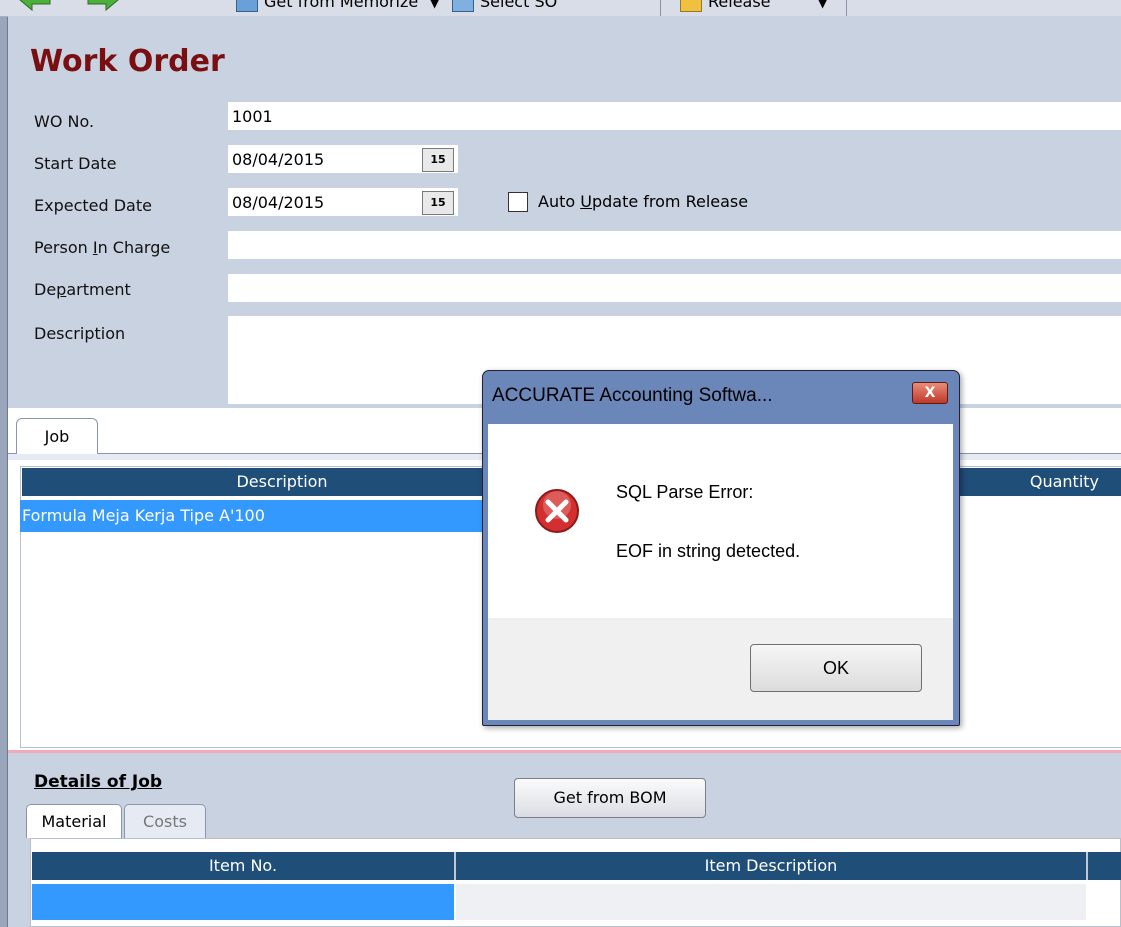 The width and height of the screenshot is (1121, 927). I want to click on expected-date-calendar-icon: 15, so click(438, 203).